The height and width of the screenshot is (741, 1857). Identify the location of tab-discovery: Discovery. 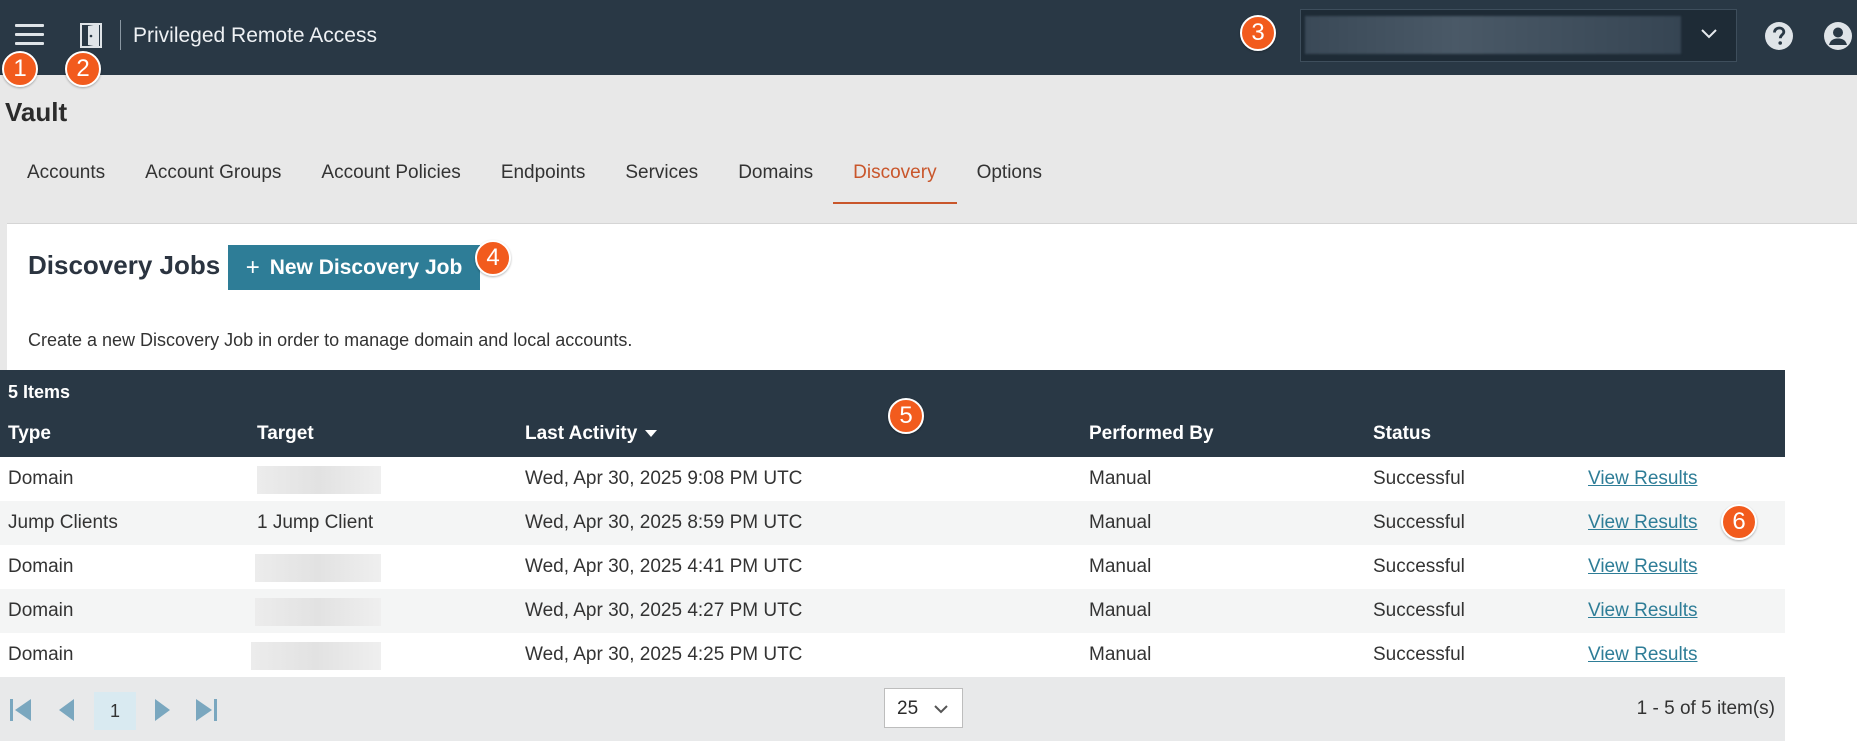
(895, 176).